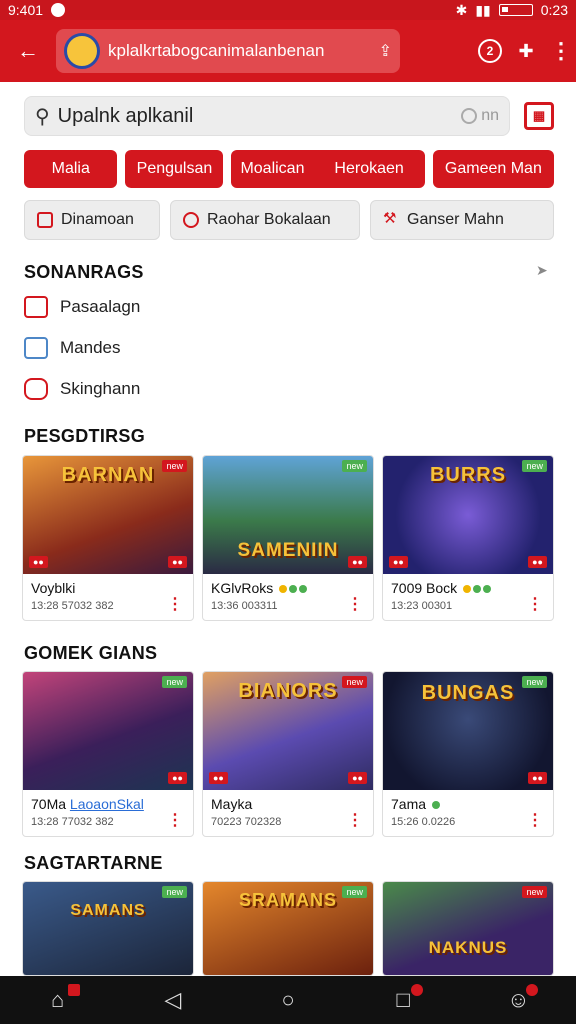  I want to click on section-title: PESGDTIRSG, so click(85, 436).